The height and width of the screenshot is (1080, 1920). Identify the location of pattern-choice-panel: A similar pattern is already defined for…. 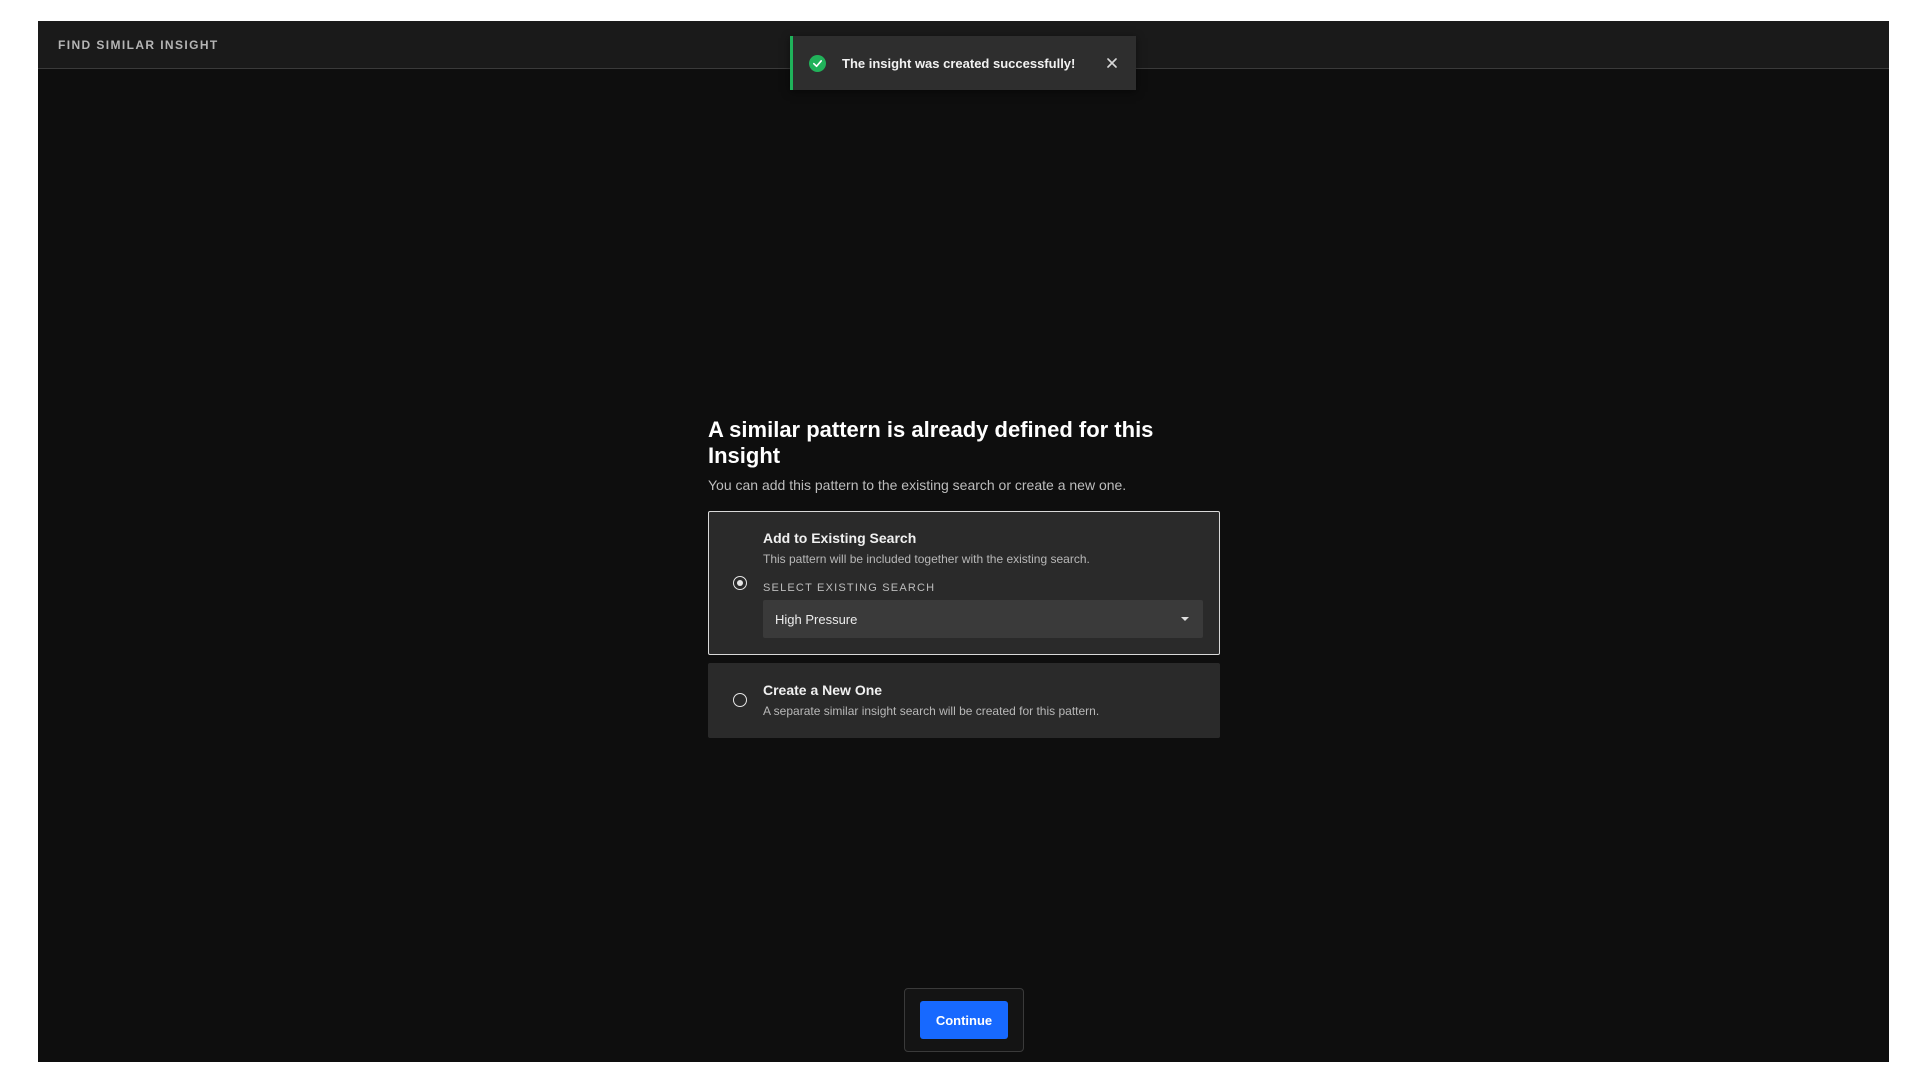
(964, 577).